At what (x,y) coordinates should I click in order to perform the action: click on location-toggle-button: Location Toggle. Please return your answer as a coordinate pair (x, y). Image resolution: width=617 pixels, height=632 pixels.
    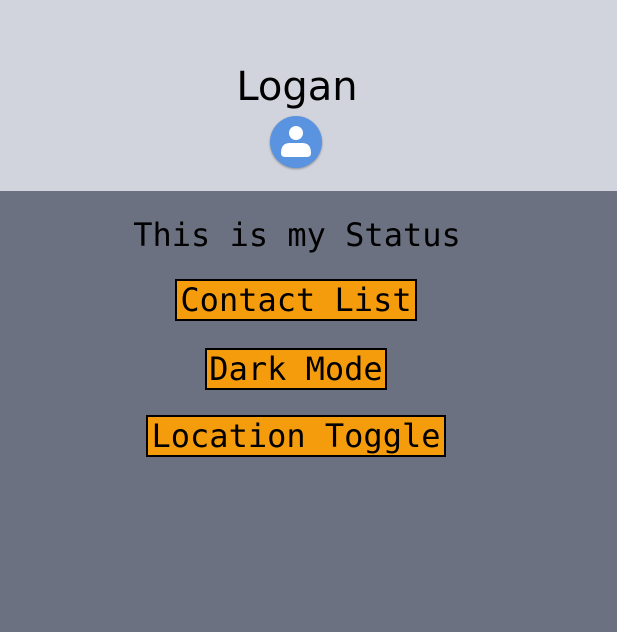
    Looking at the image, I should click on (296, 436).